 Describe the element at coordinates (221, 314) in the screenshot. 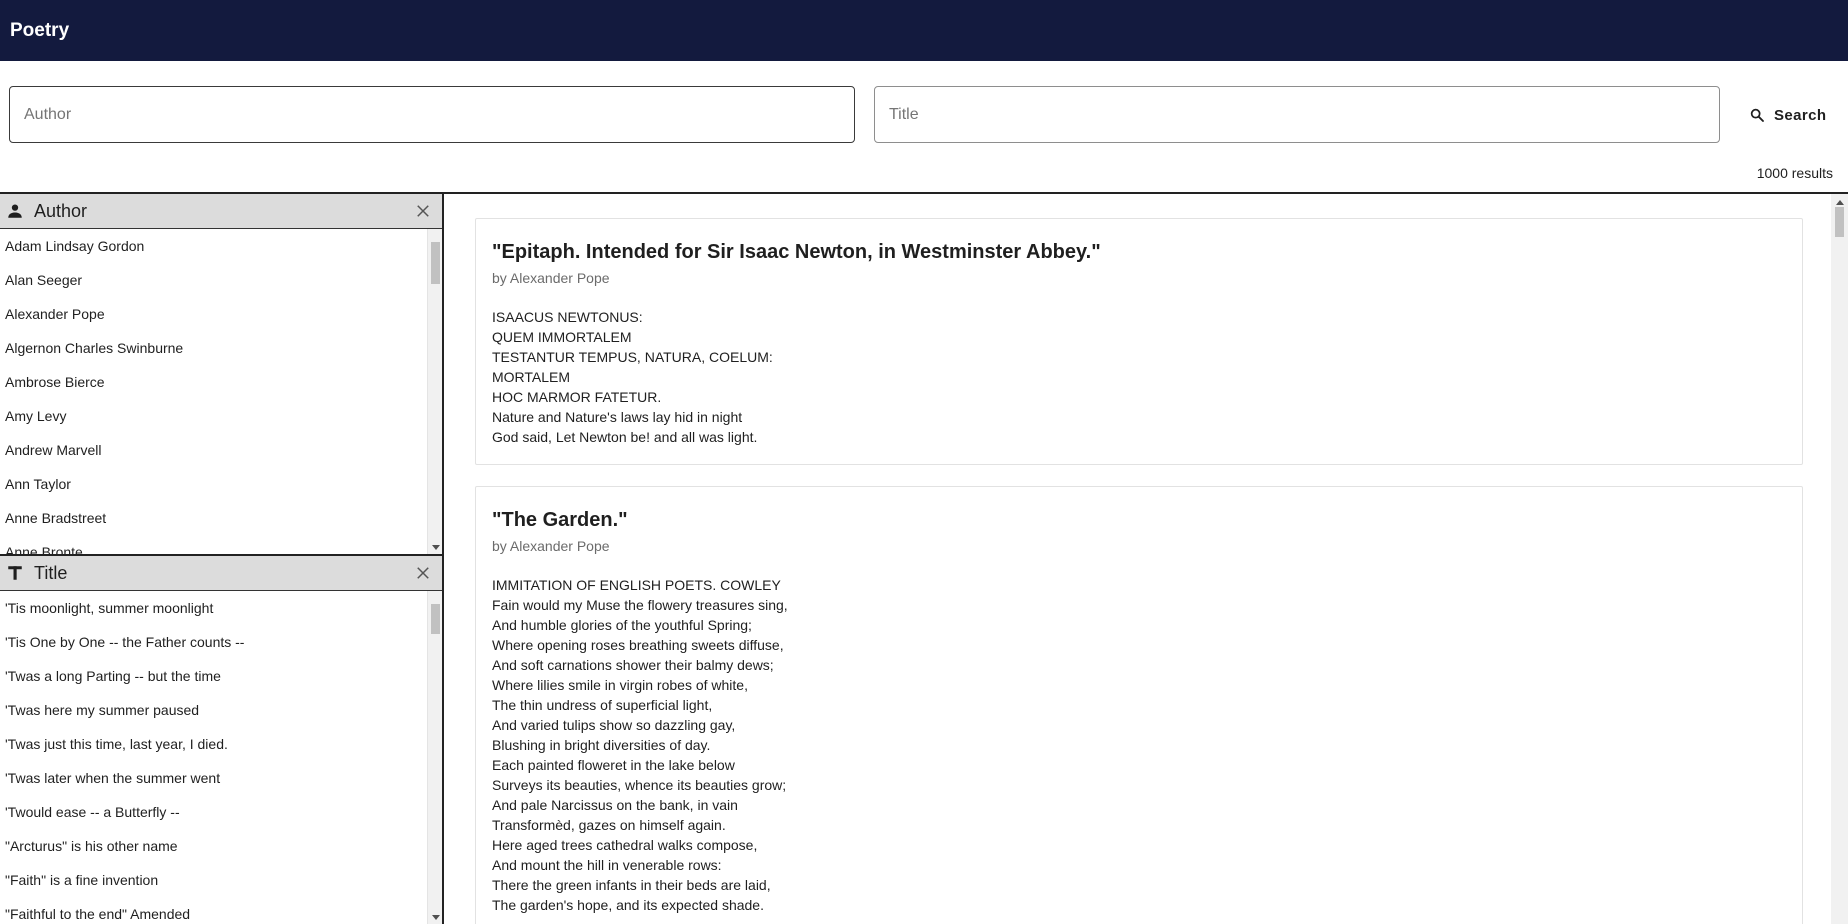

I see `author-facet-item: Alexander Pope` at that location.